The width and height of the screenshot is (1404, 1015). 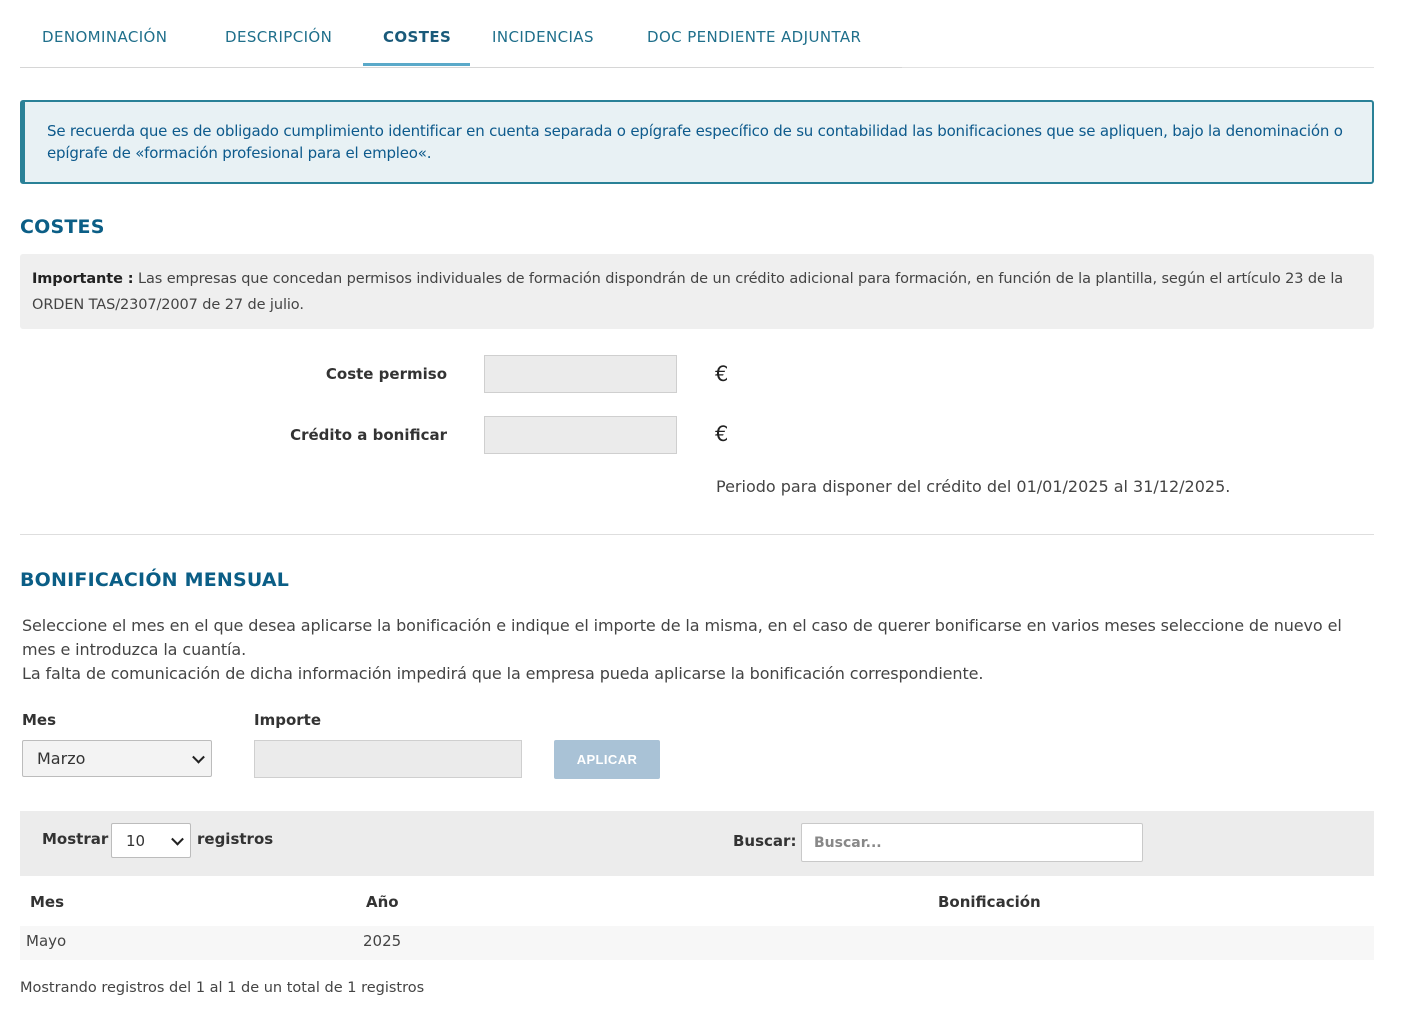 What do you see at coordinates (382, 902) in the screenshot?
I see `column-header-anio: Año` at bounding box center [382, 902].